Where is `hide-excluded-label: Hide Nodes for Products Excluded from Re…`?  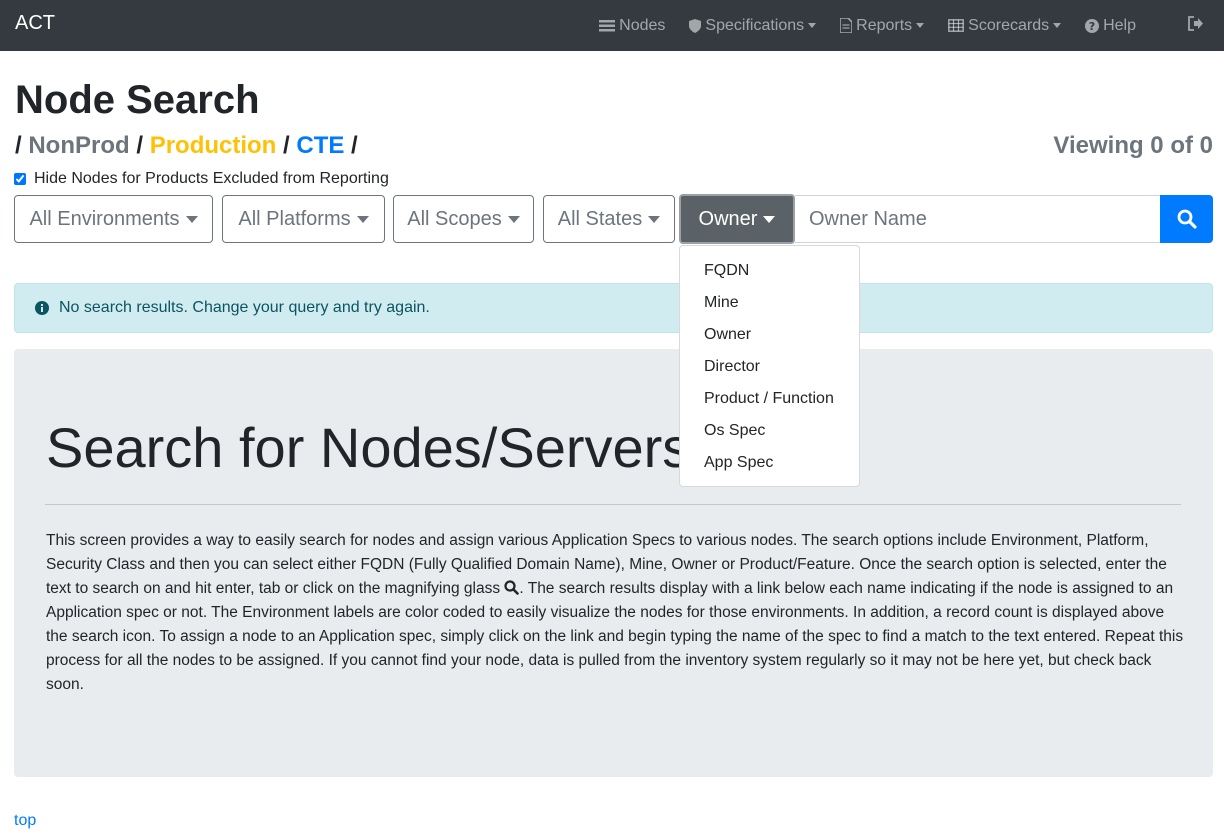
hide-excluded-label: Hide Nodes for Products Excluded from Re… is located at coordinates (211, 178).